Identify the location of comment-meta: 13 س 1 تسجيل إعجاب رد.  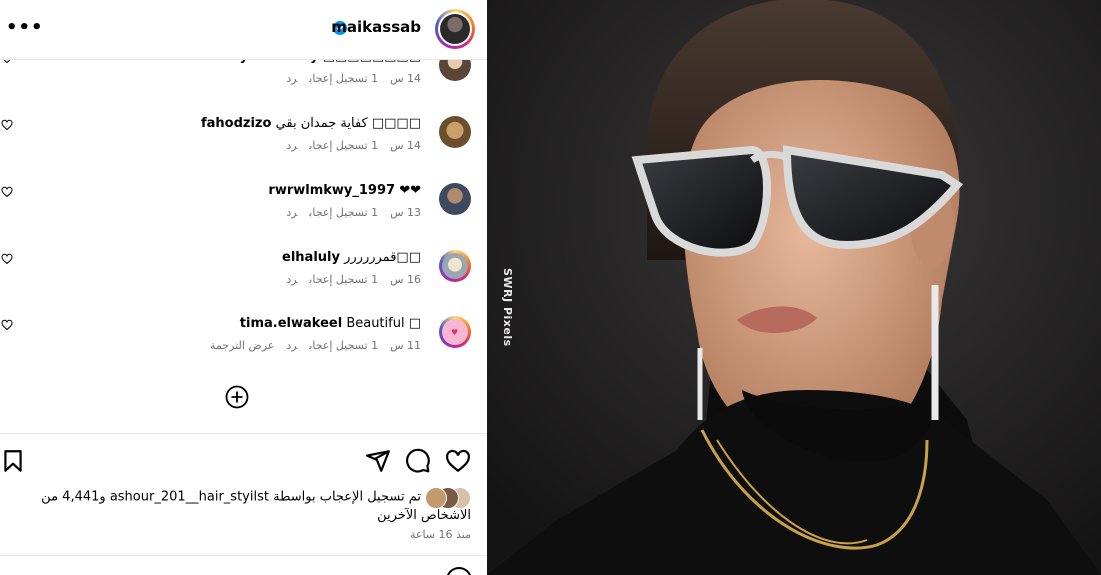
(347, 212).